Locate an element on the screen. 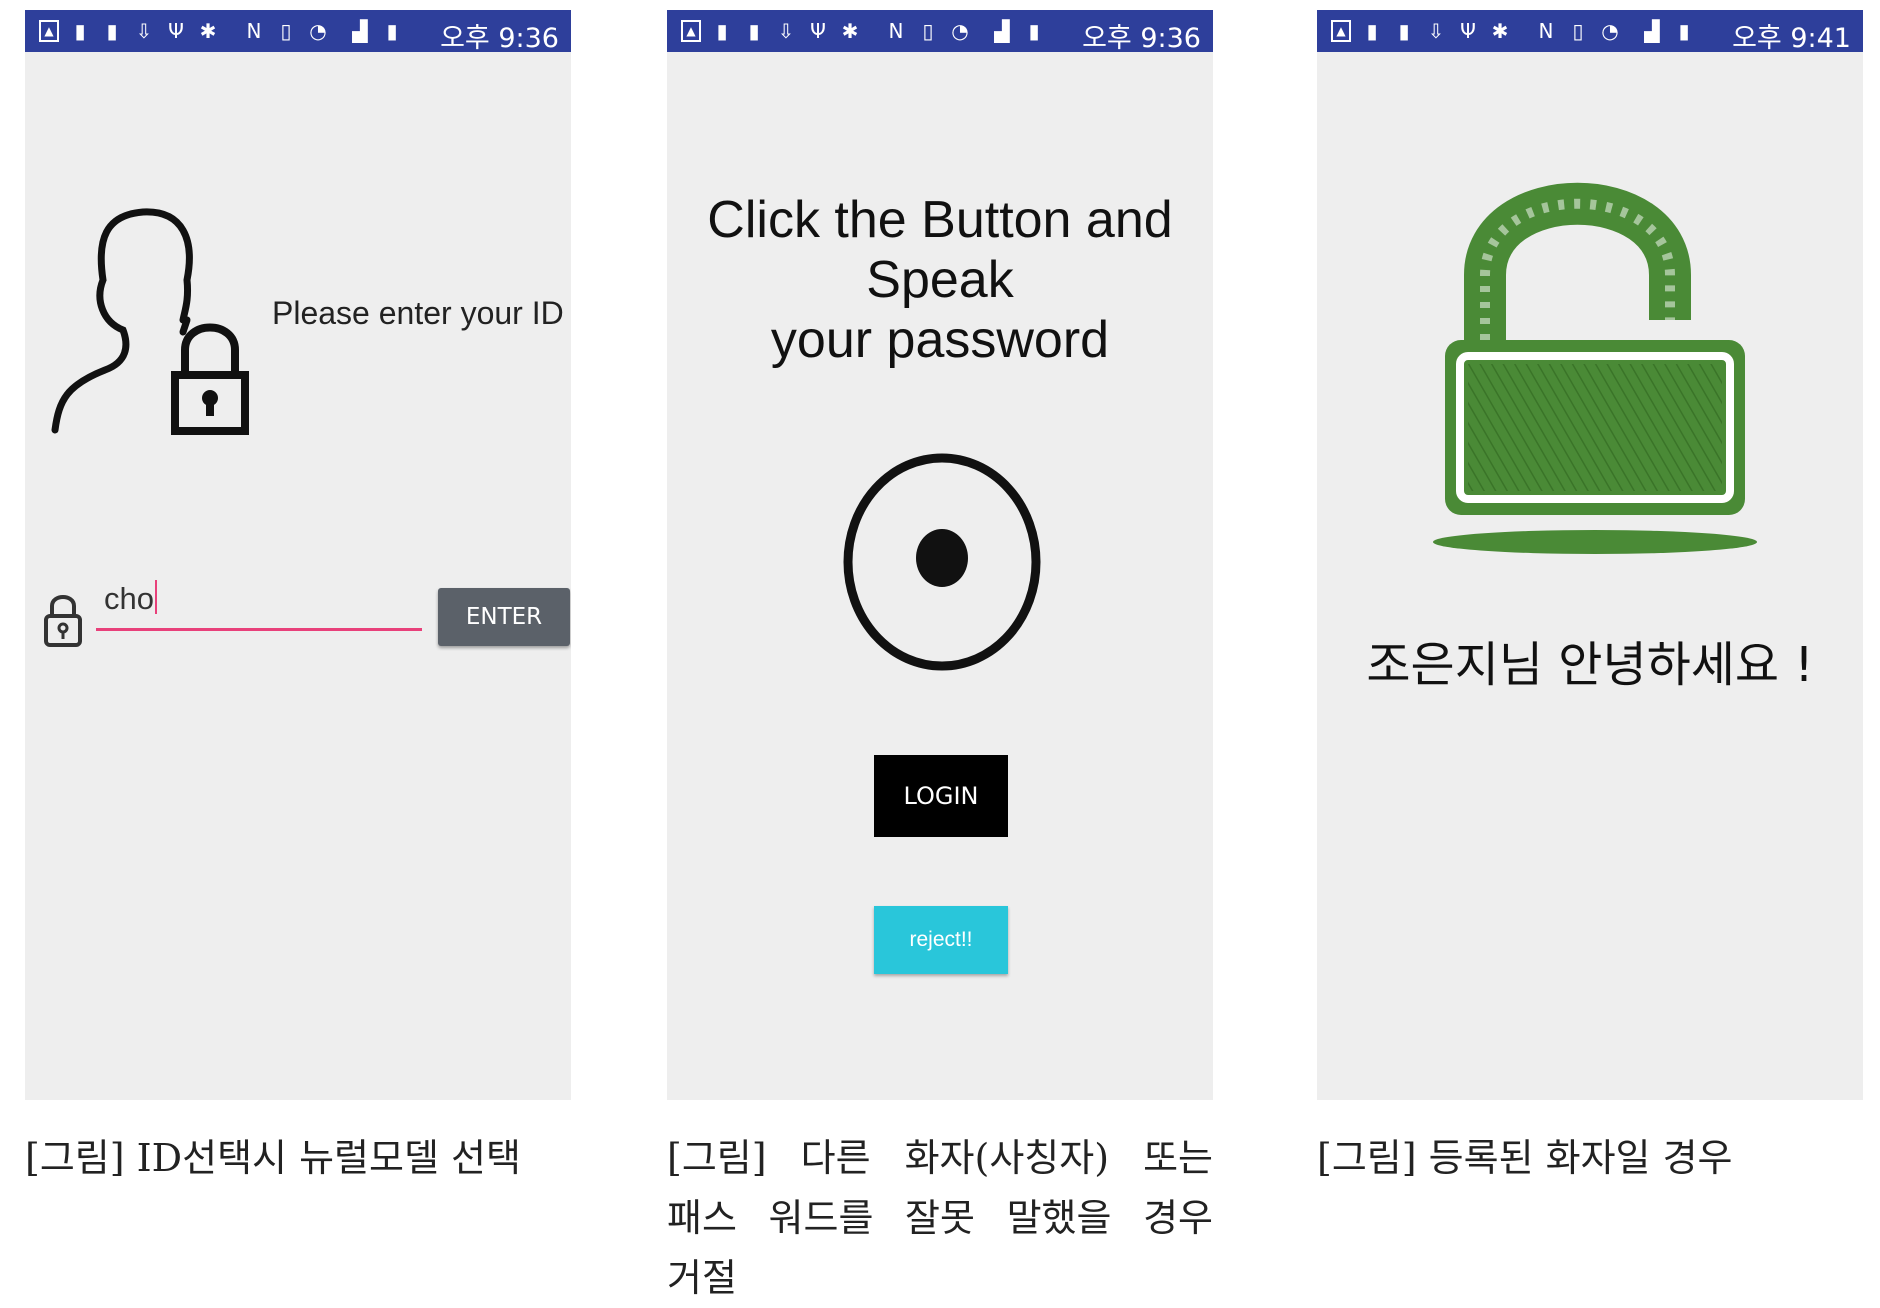  instruction-line-1: Click the Button and Speak is located at coordinates (940, 250).